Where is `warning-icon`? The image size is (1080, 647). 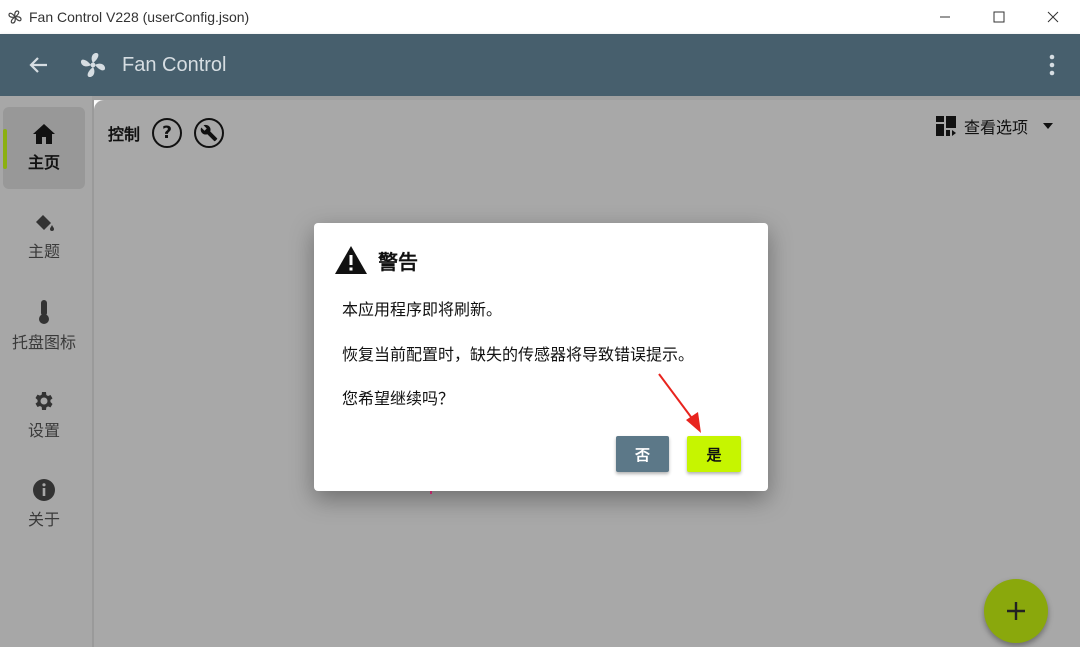
warning-icon is located at coordinates (351, 260).